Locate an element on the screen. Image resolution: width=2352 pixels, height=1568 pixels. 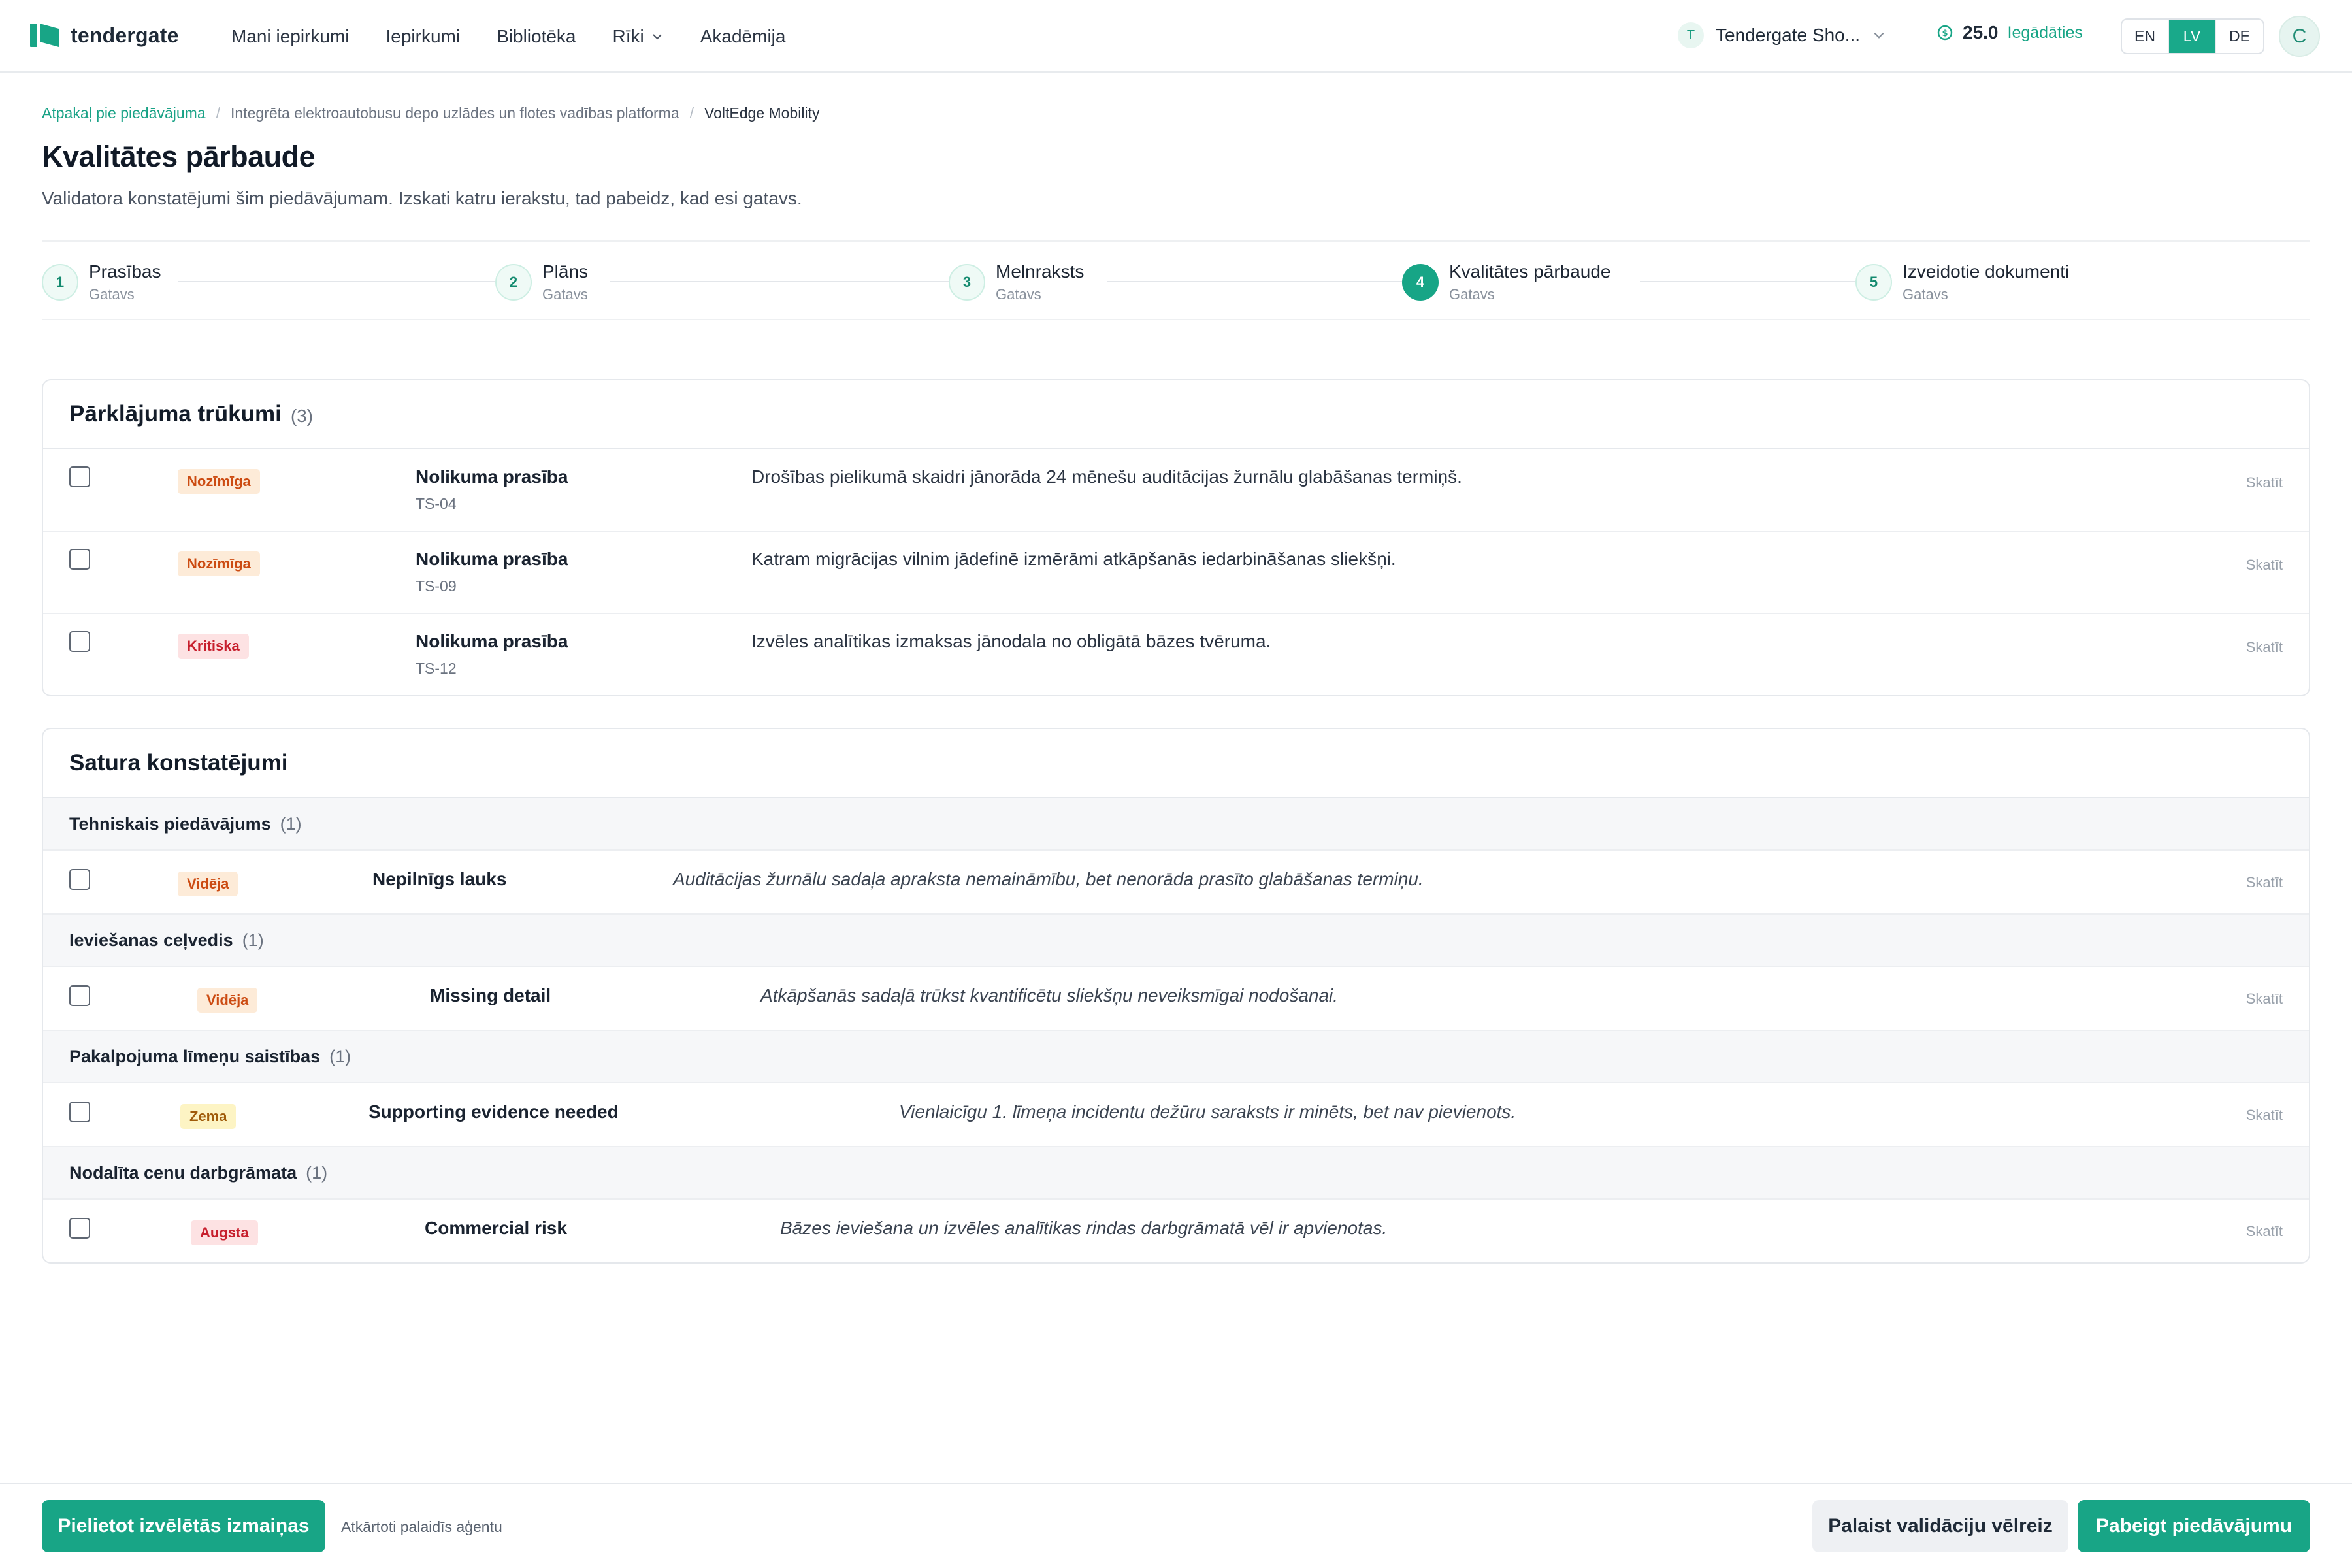
step-draft: 3 Melnraksts Gatavs is located at coordinates (1027, 282).